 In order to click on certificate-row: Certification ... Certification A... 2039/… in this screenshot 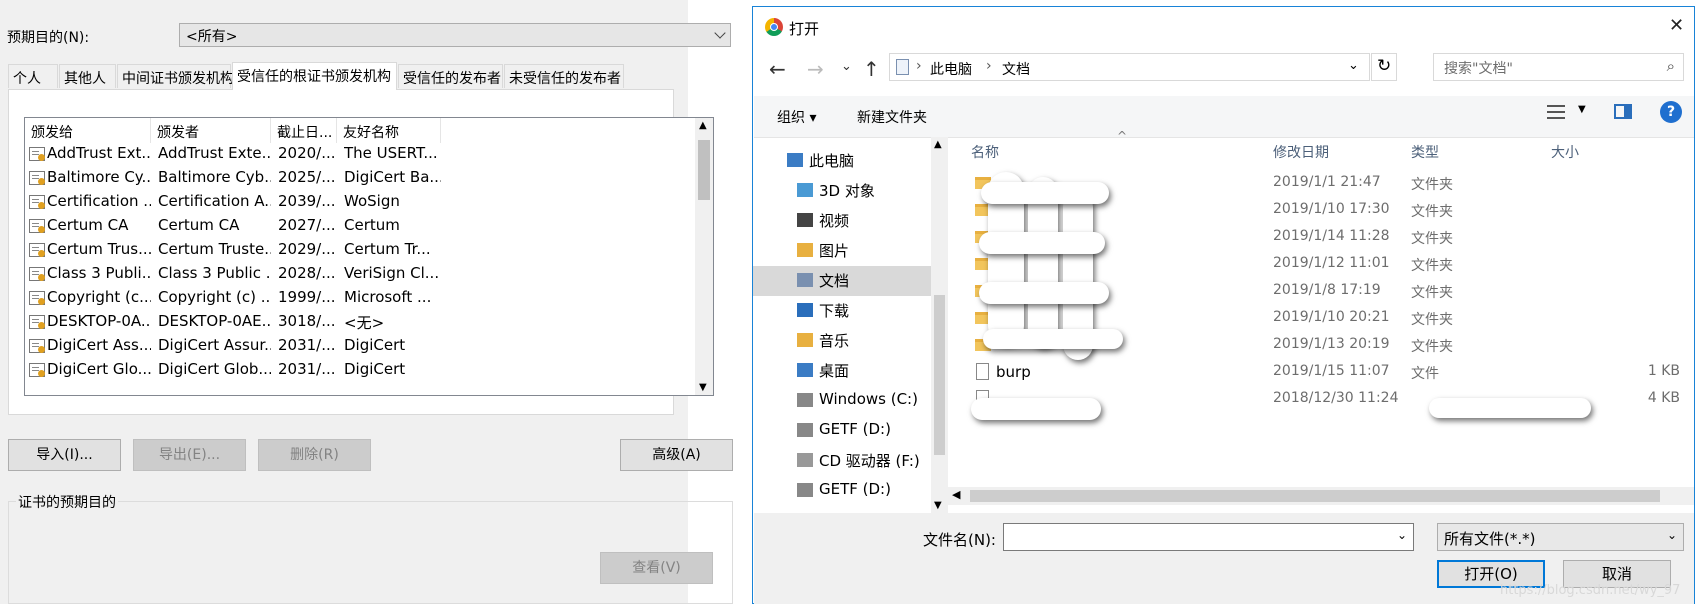, I will do `click(355, 203)`.